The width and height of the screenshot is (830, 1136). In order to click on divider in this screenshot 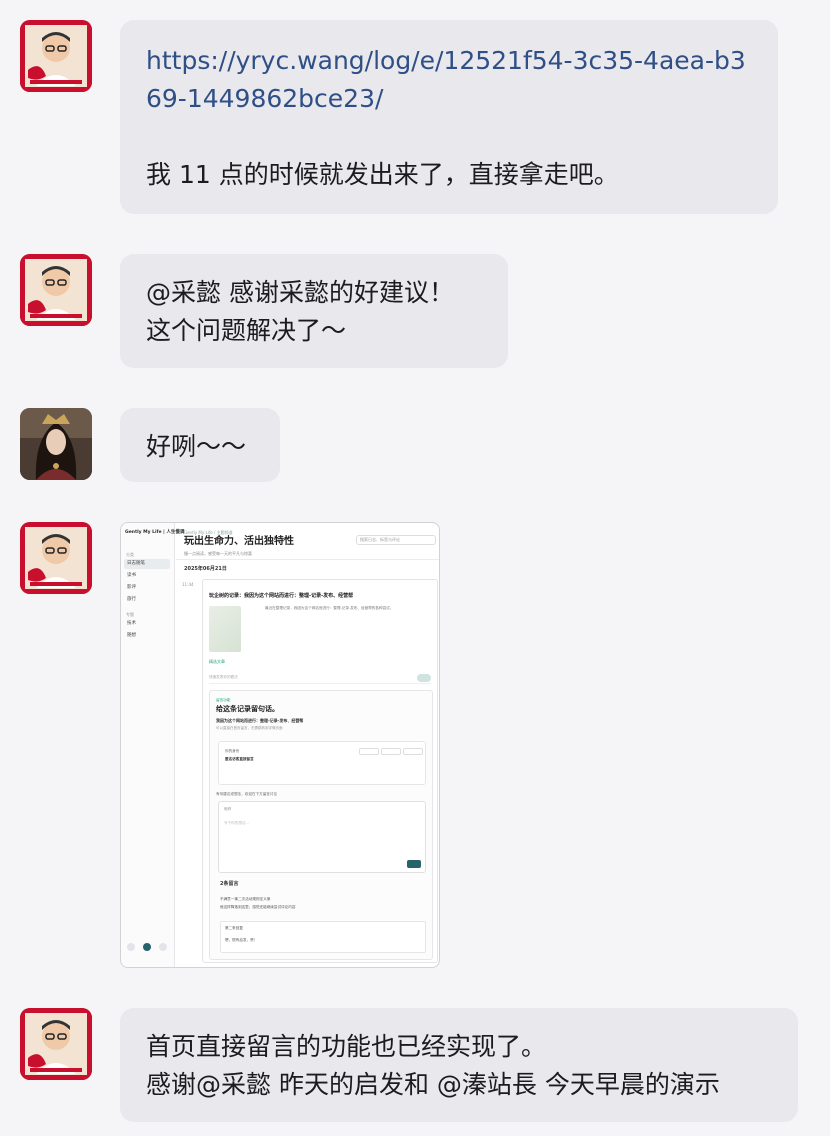, I will do `click(307, 559)`.